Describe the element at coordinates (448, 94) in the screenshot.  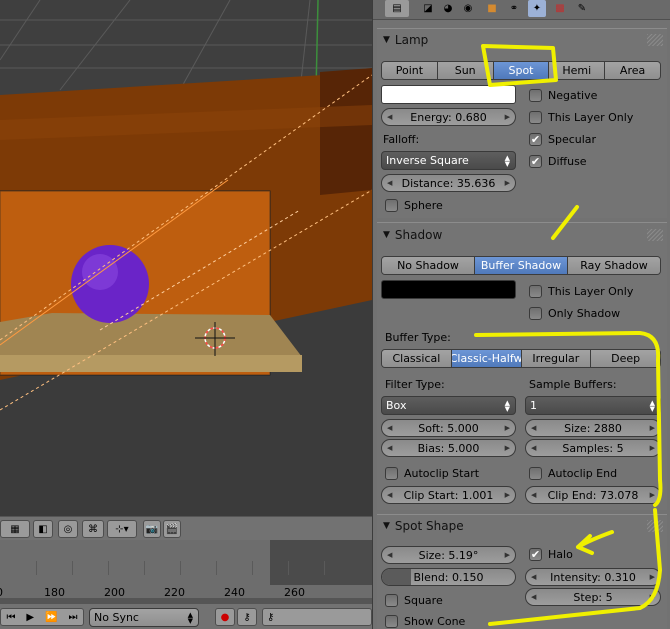
I see `lamp-color-swatch` at that location.